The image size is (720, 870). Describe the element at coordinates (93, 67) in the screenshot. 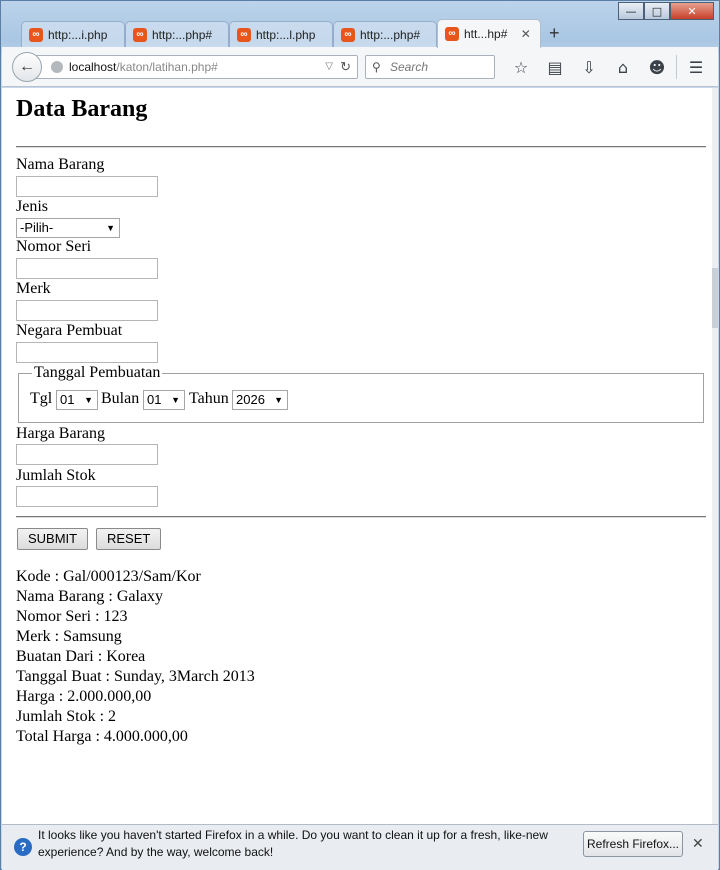

I see `url-host: localhost` at that location.